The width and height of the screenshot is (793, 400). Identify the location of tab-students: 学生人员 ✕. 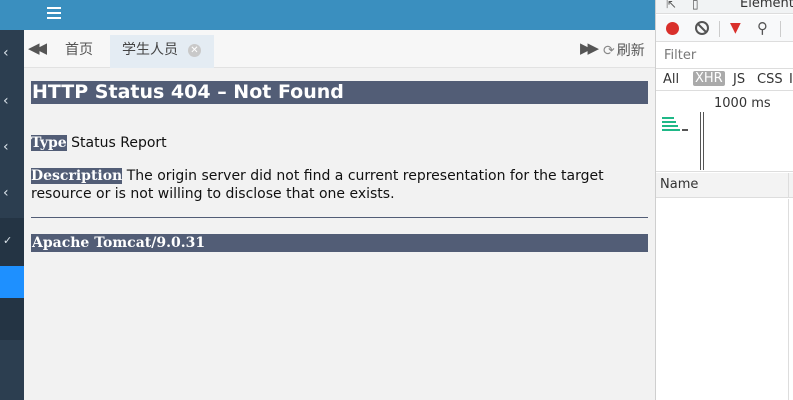
(162, 51).